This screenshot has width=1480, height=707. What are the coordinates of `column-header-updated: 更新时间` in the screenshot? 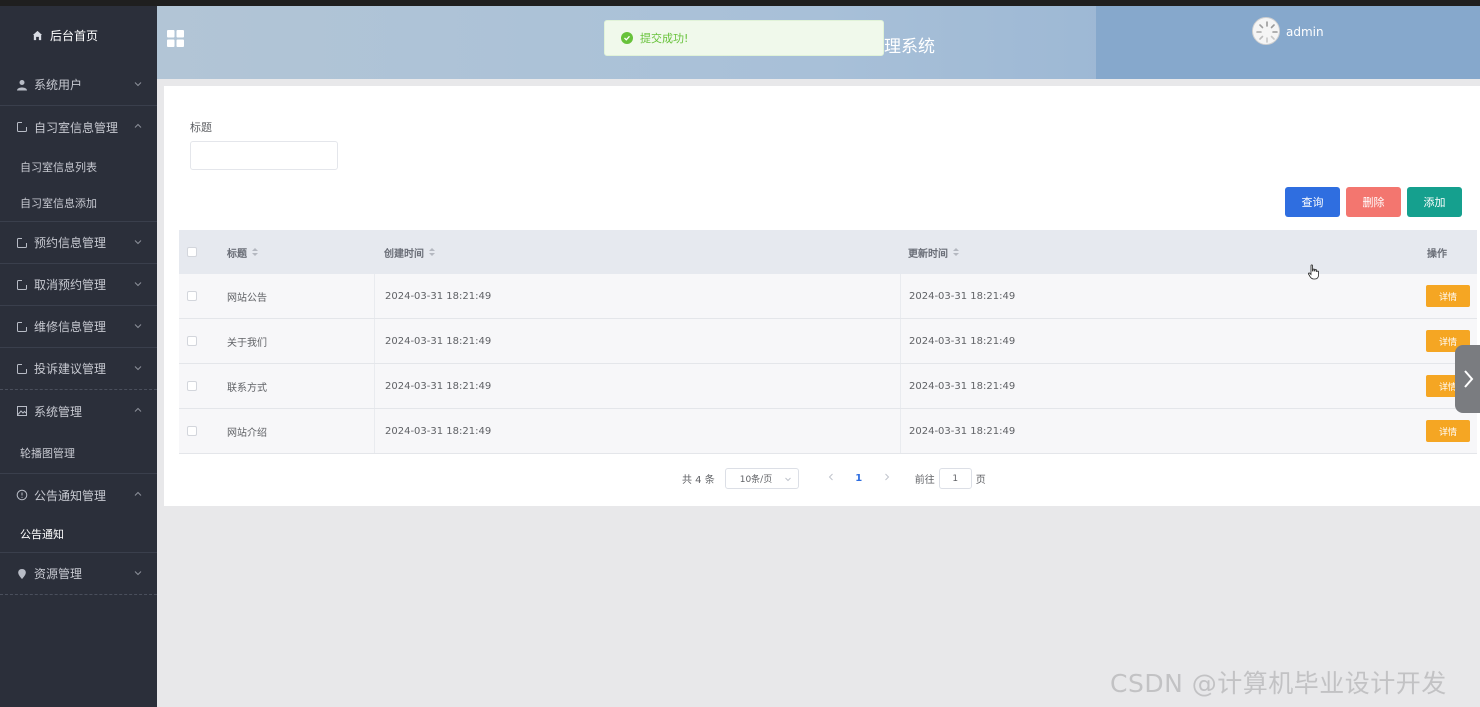 It's located at (1155, 252).